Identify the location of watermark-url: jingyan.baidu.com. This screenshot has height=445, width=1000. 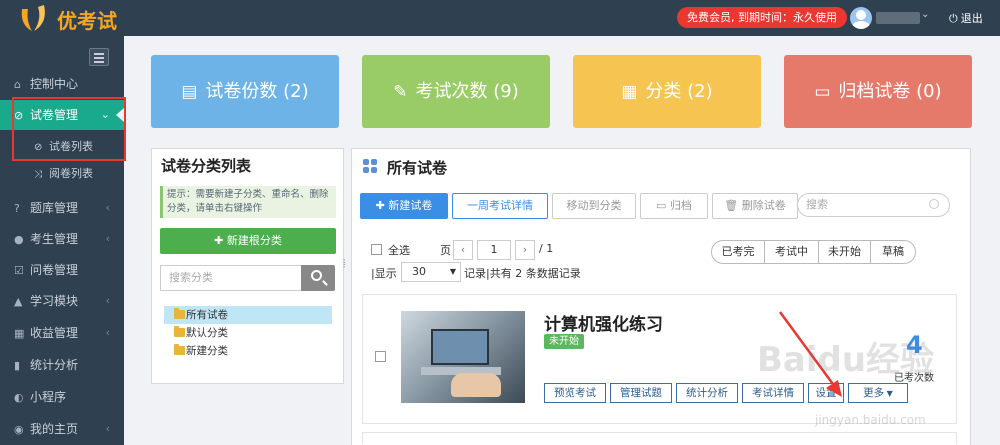
(870, 420).